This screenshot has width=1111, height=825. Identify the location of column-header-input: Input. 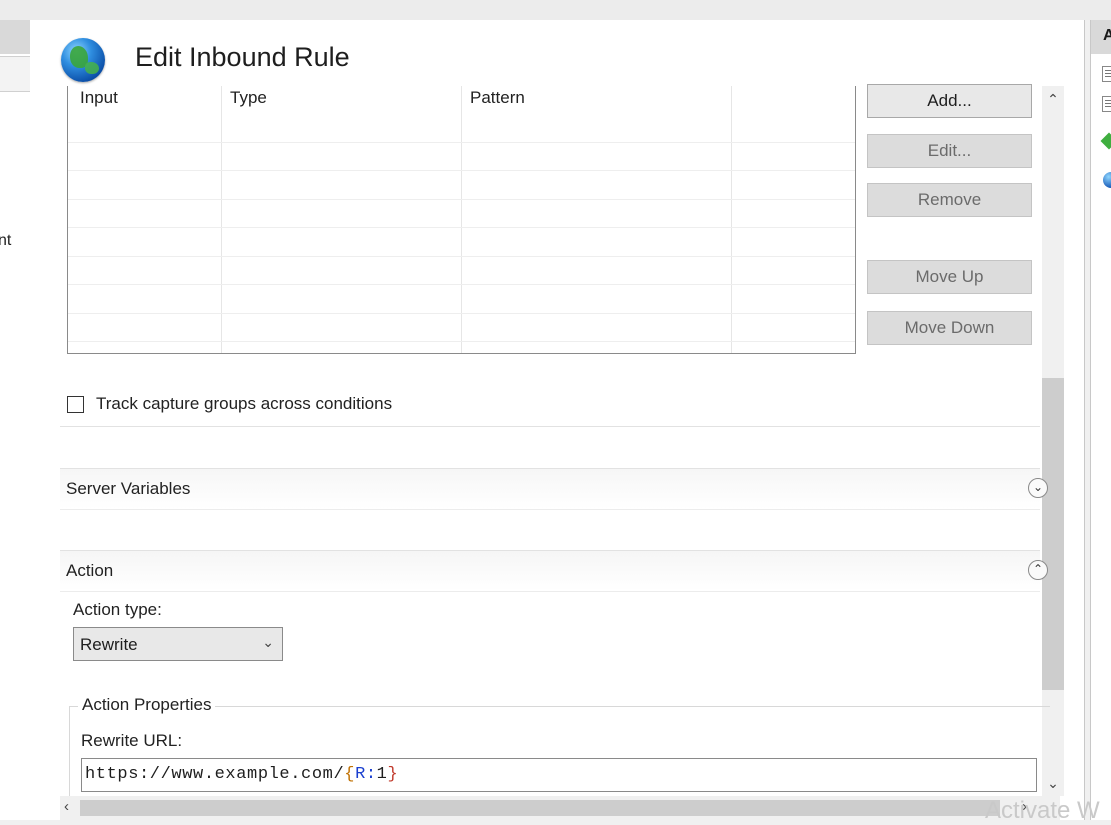
(99, 98).